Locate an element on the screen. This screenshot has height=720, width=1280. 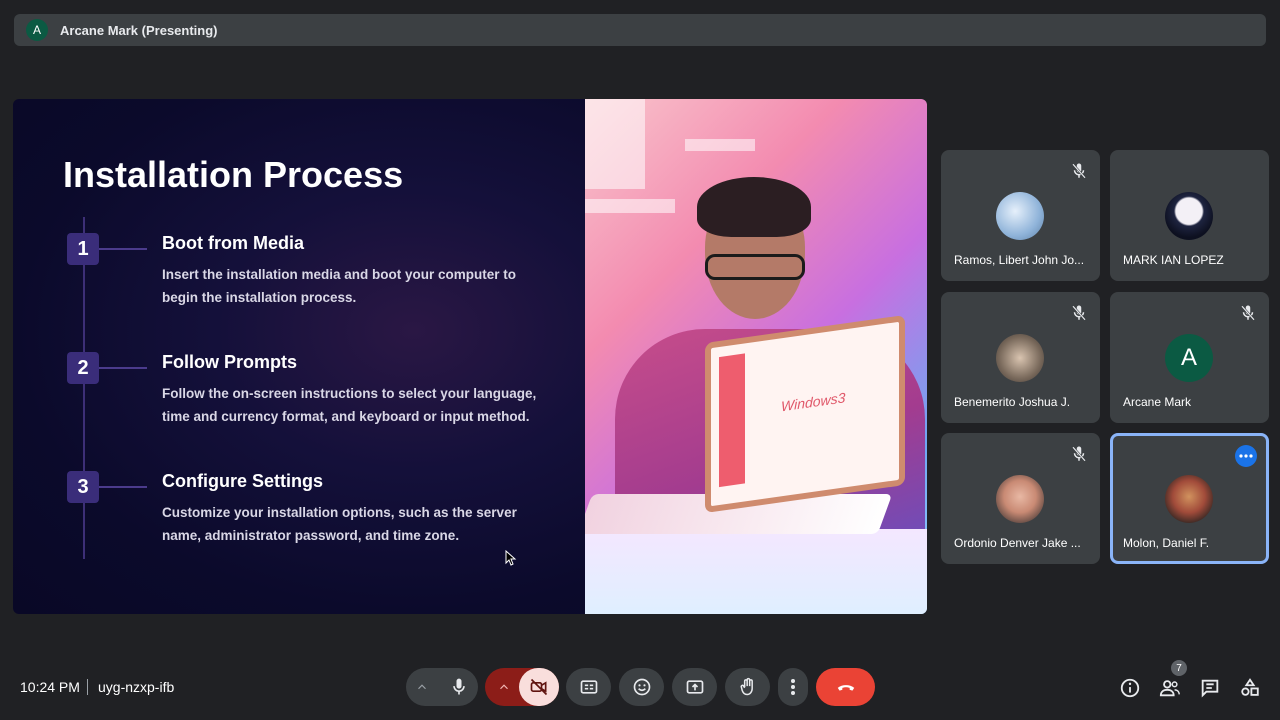
step-number: 3 is located at coordinates (83, 487).